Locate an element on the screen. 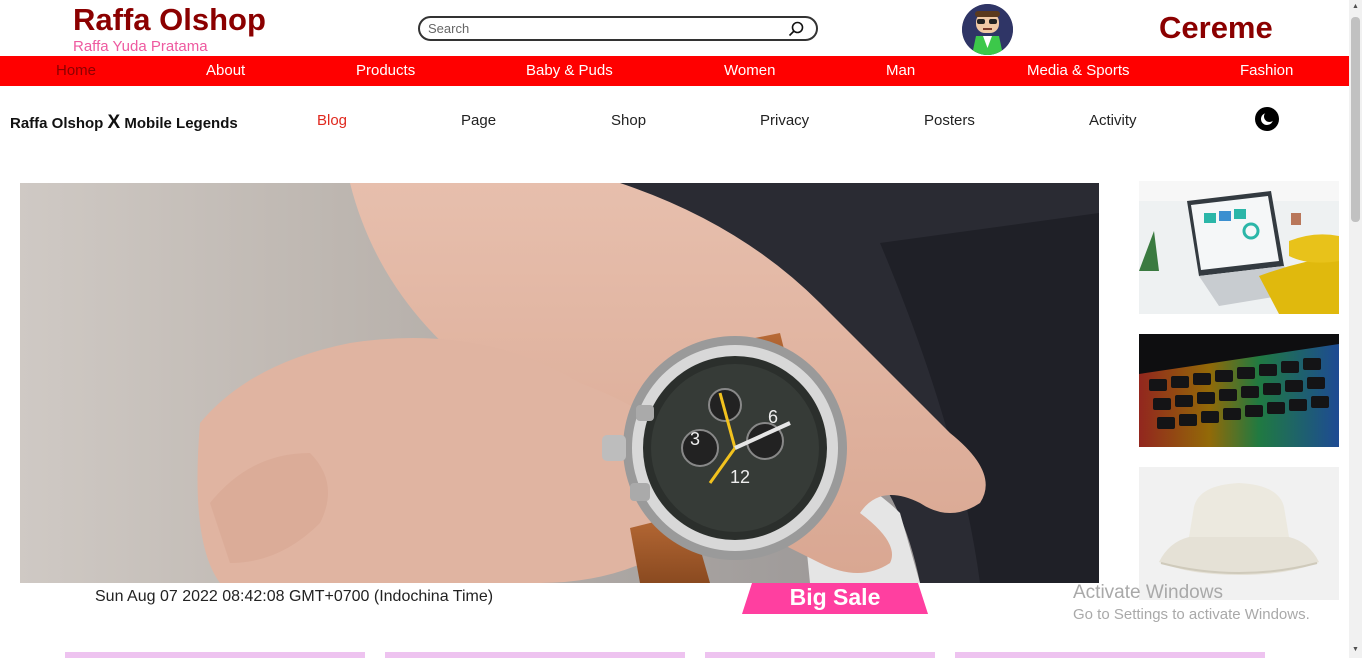 This screenshot has width=1362, height=658. collab-brand: Raffa Olshop X Mobile Legends is located at coordinates (124, 123).